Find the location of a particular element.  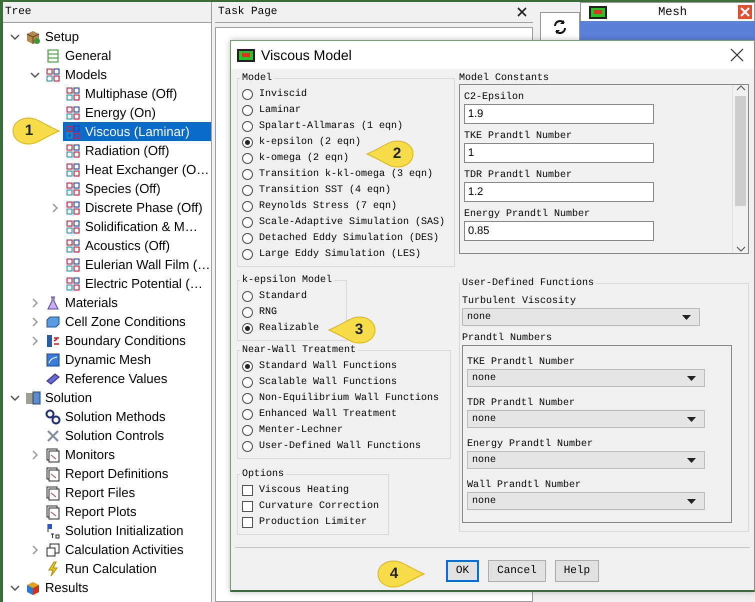

field-label: TKE Prandtl Number is located at coordinates (519, 136).